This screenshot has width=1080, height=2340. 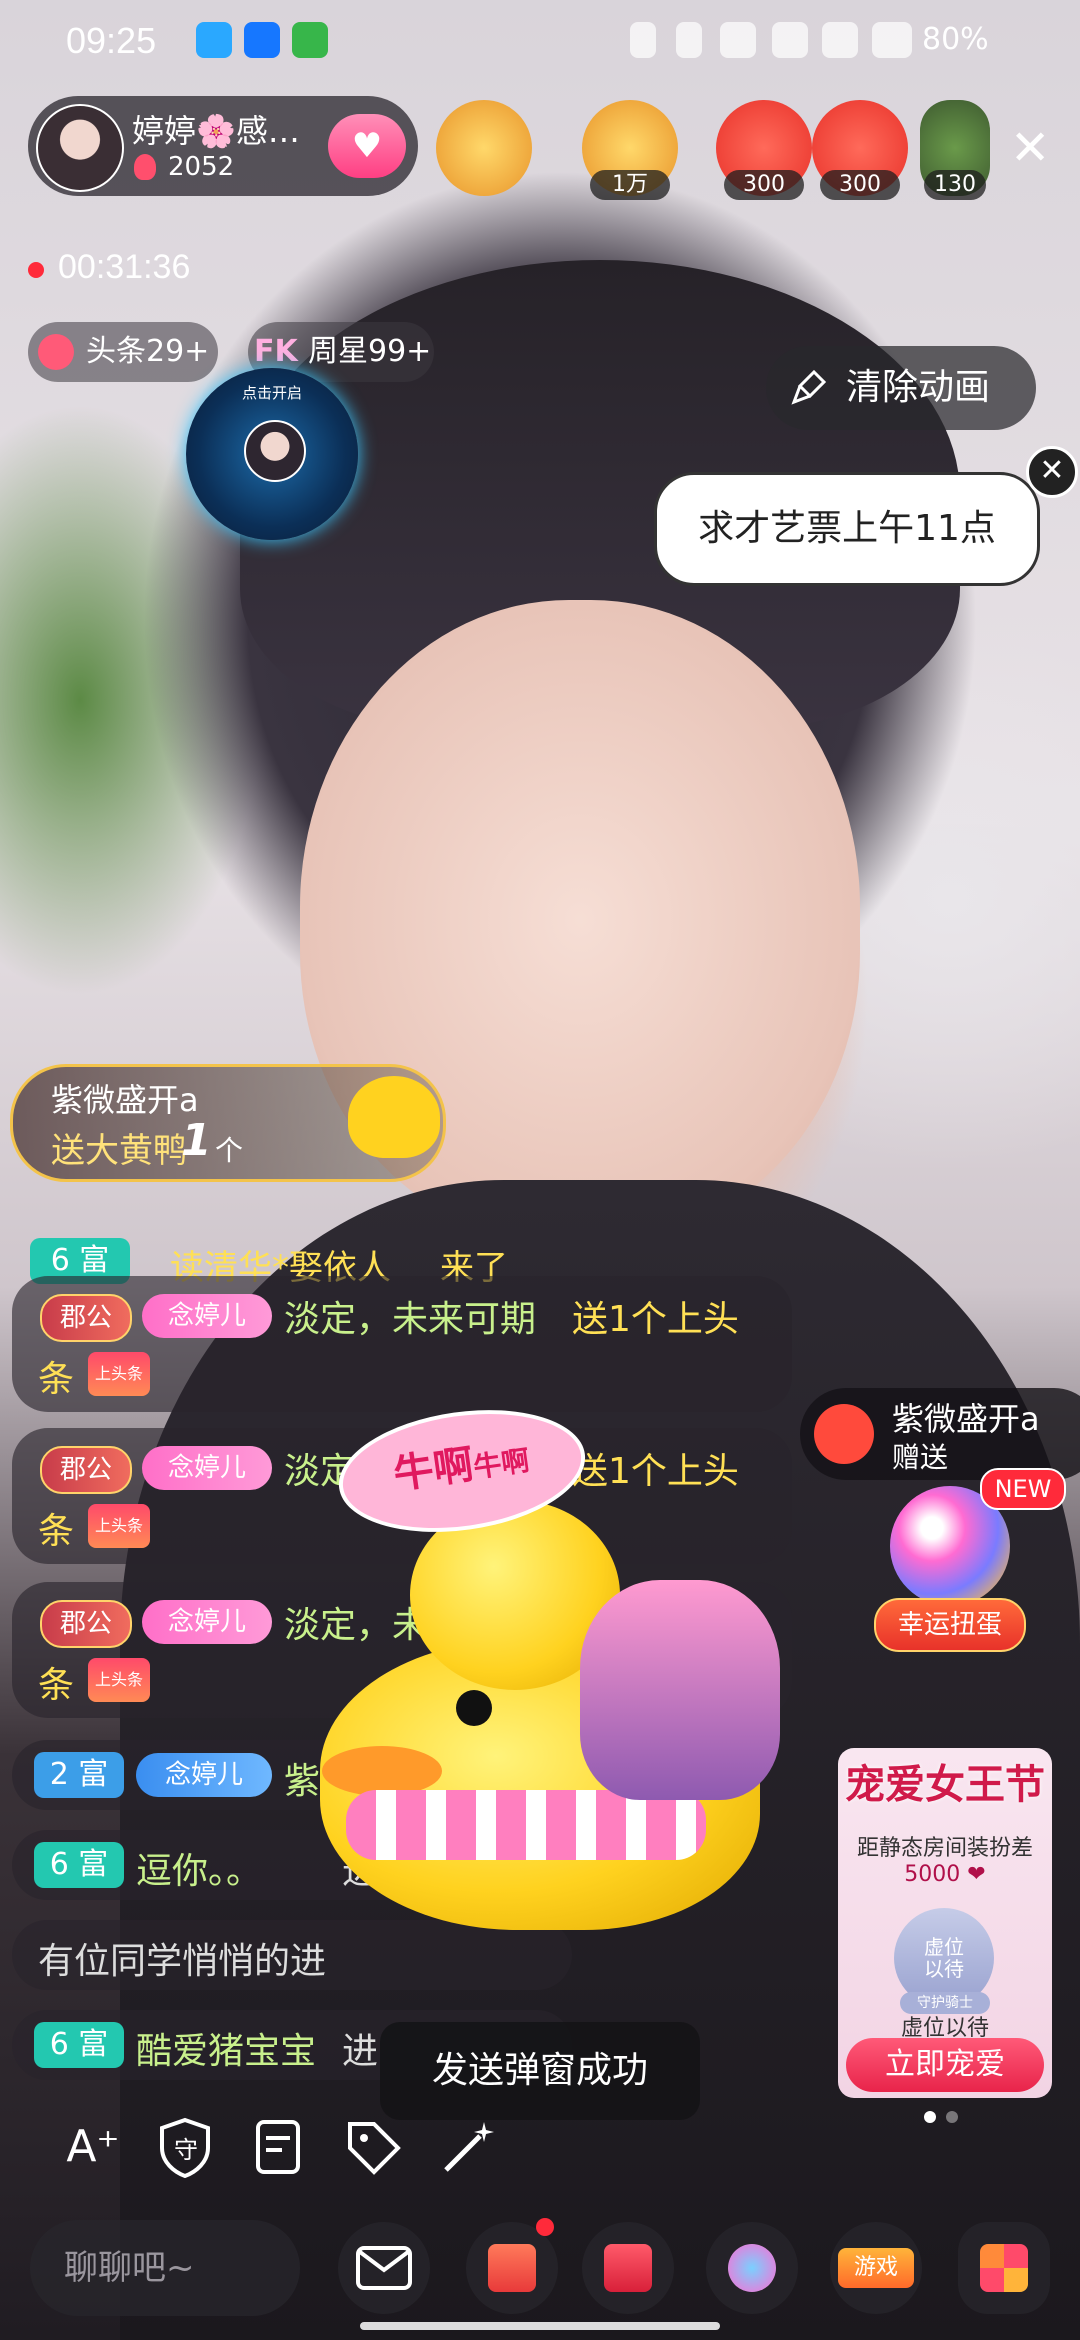 I want to click on clear-animation-button: 清除动画, so click(x=901, y=388).